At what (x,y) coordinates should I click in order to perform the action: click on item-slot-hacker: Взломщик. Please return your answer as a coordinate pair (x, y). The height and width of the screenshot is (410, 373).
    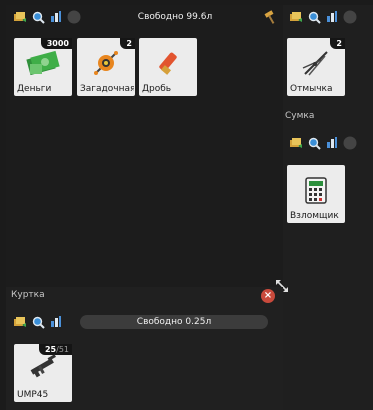
    Looking at the image, I should click on (316, 194).